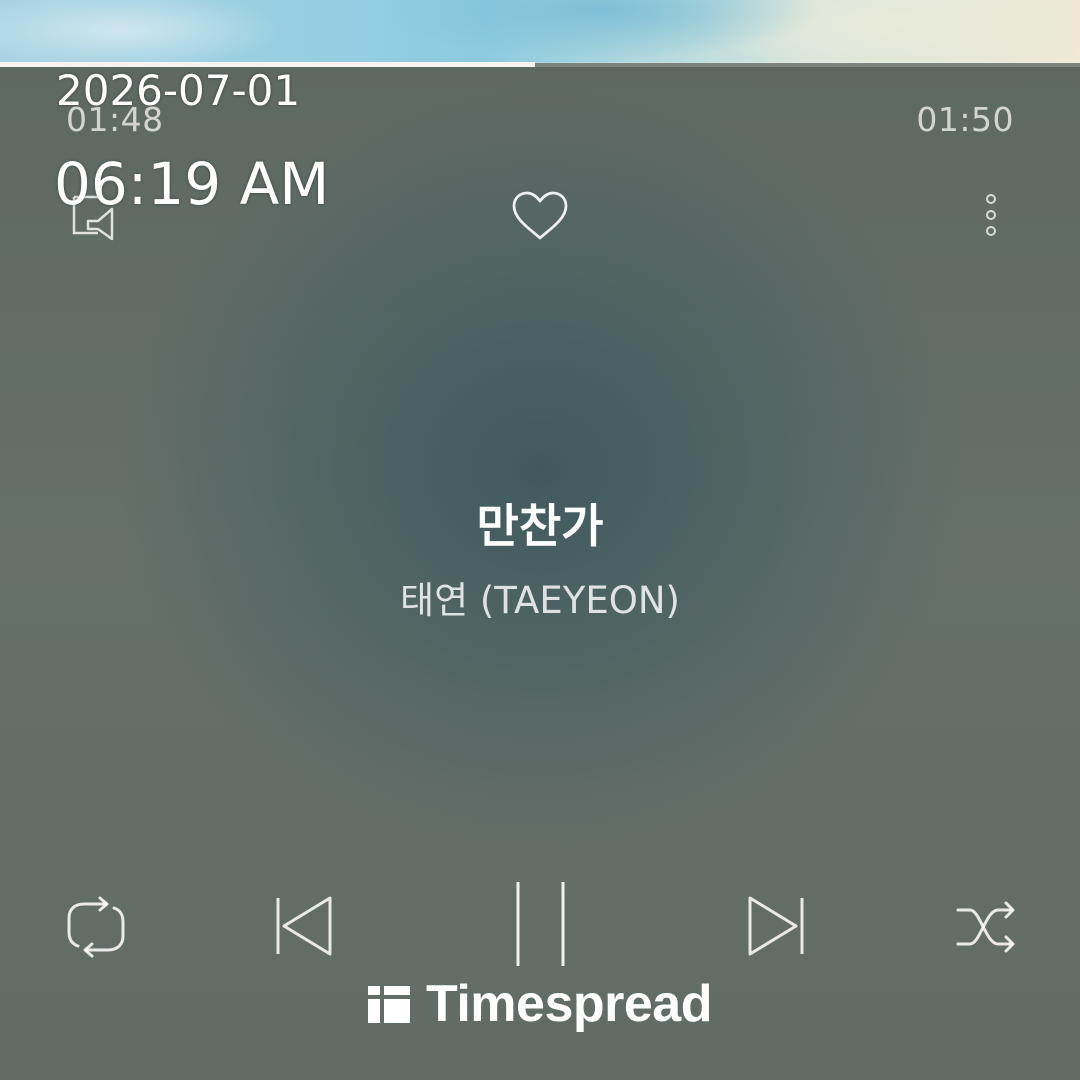 This screenshot has width=1080, height=1080. I want to click on more-options-button, so click(991, 216).